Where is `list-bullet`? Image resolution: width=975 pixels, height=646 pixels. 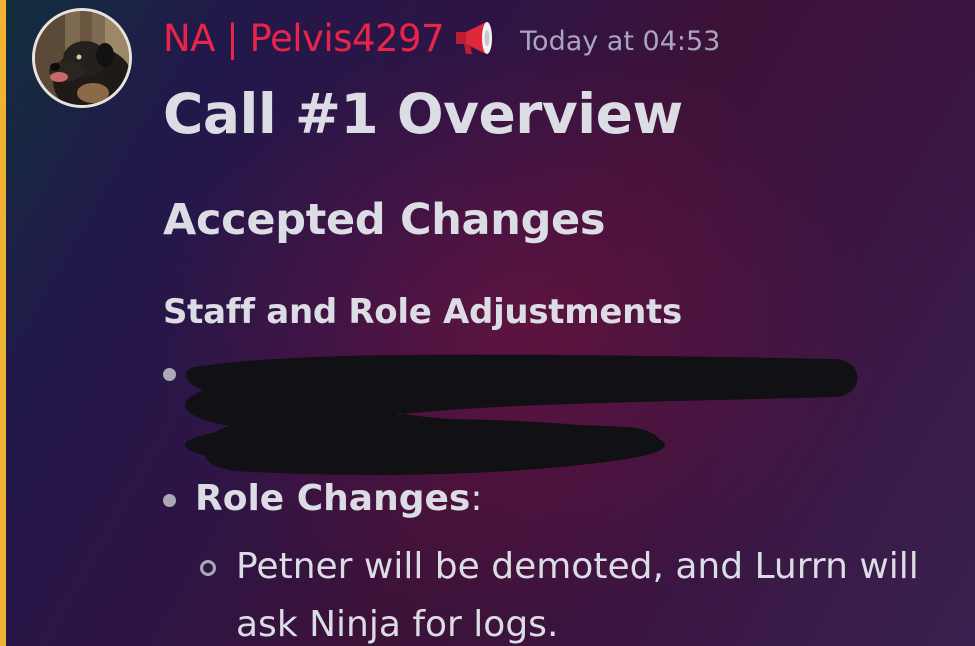 list-bullet is located at coordinates (169, 500).